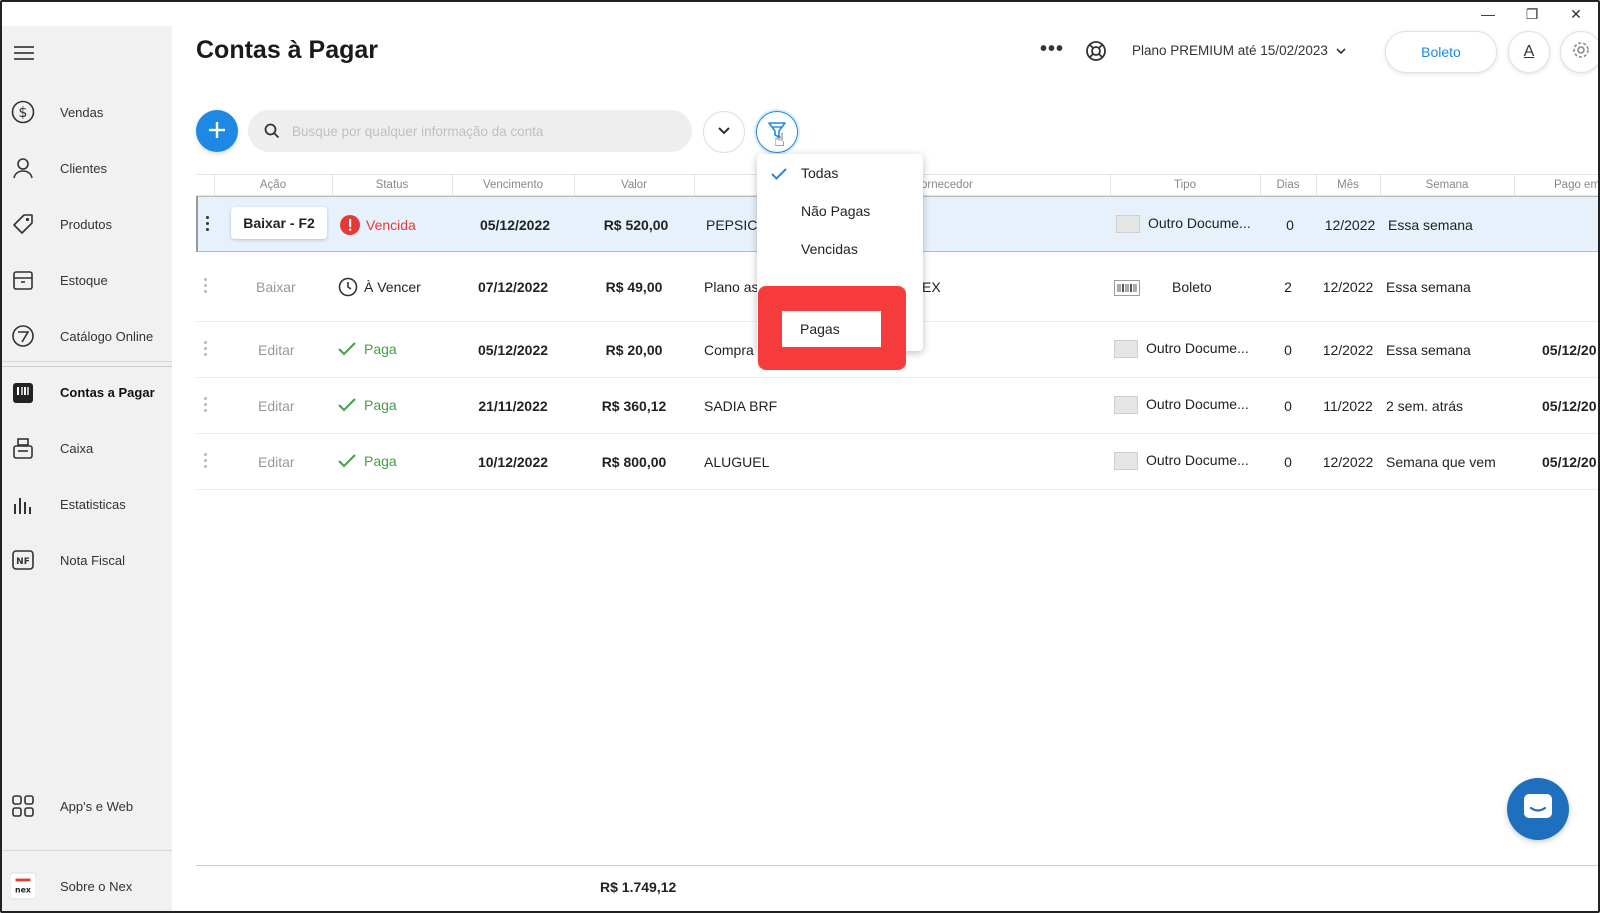 This screenshot has height=913, width=1600. What do you see at coordinates (392, 185) in the screenshot?
I see `column-header: Status` at bounding box center [392, 185].